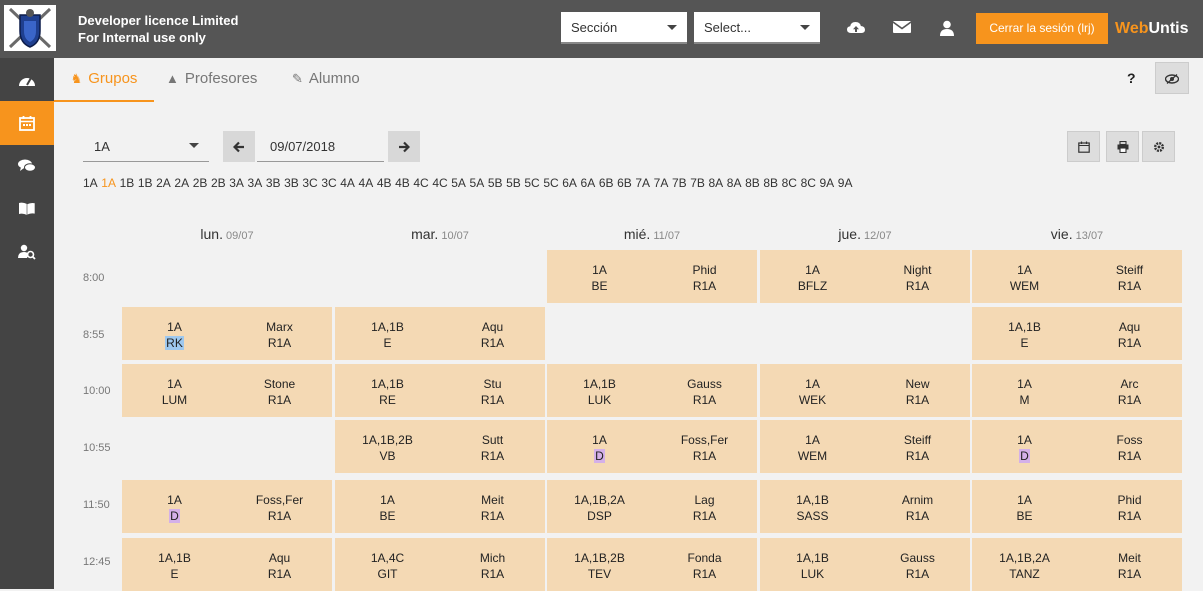 Image resolution: width=1203 pixels, height=591 pixels. Describe the element at coordinates (239, 146) in the screenshot. I see `previous-week-button` at that location.